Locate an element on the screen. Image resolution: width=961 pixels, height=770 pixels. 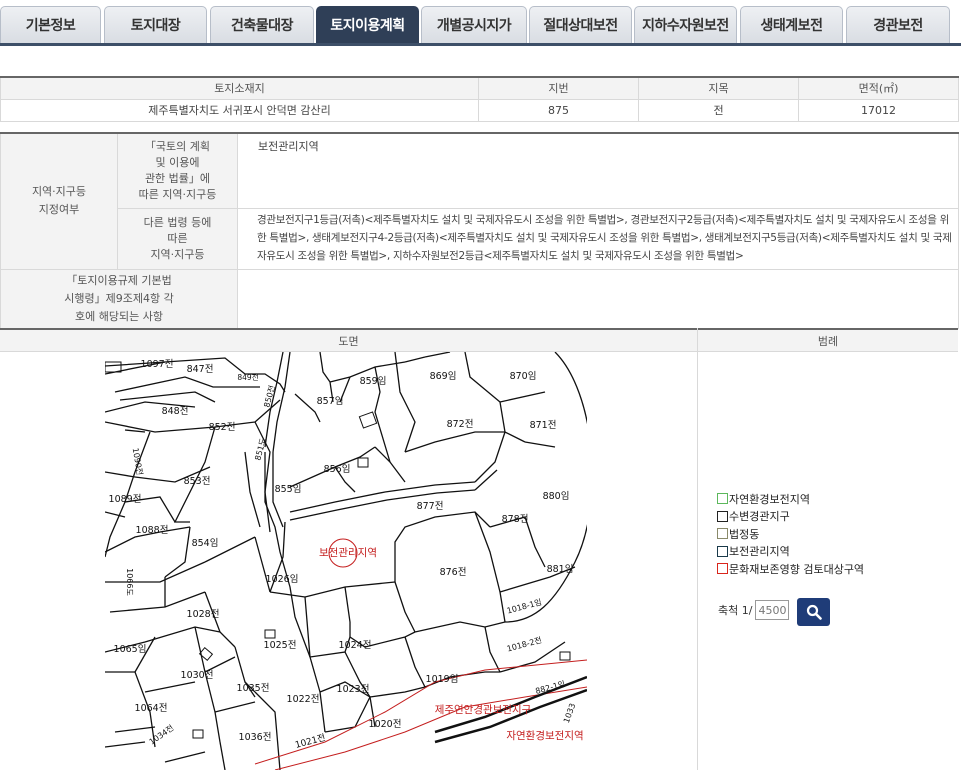
parcel-label: 1024전 is located at coordinates (355, 645).